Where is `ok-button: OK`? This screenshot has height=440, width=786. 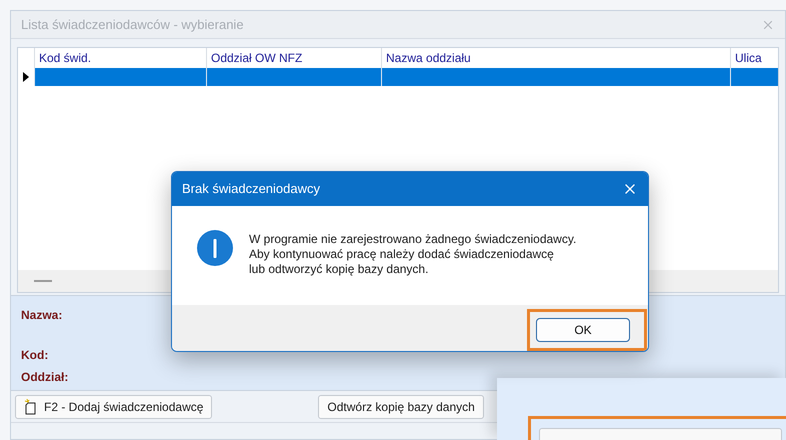
ok-button: OK is located at coordinates (583, 330).